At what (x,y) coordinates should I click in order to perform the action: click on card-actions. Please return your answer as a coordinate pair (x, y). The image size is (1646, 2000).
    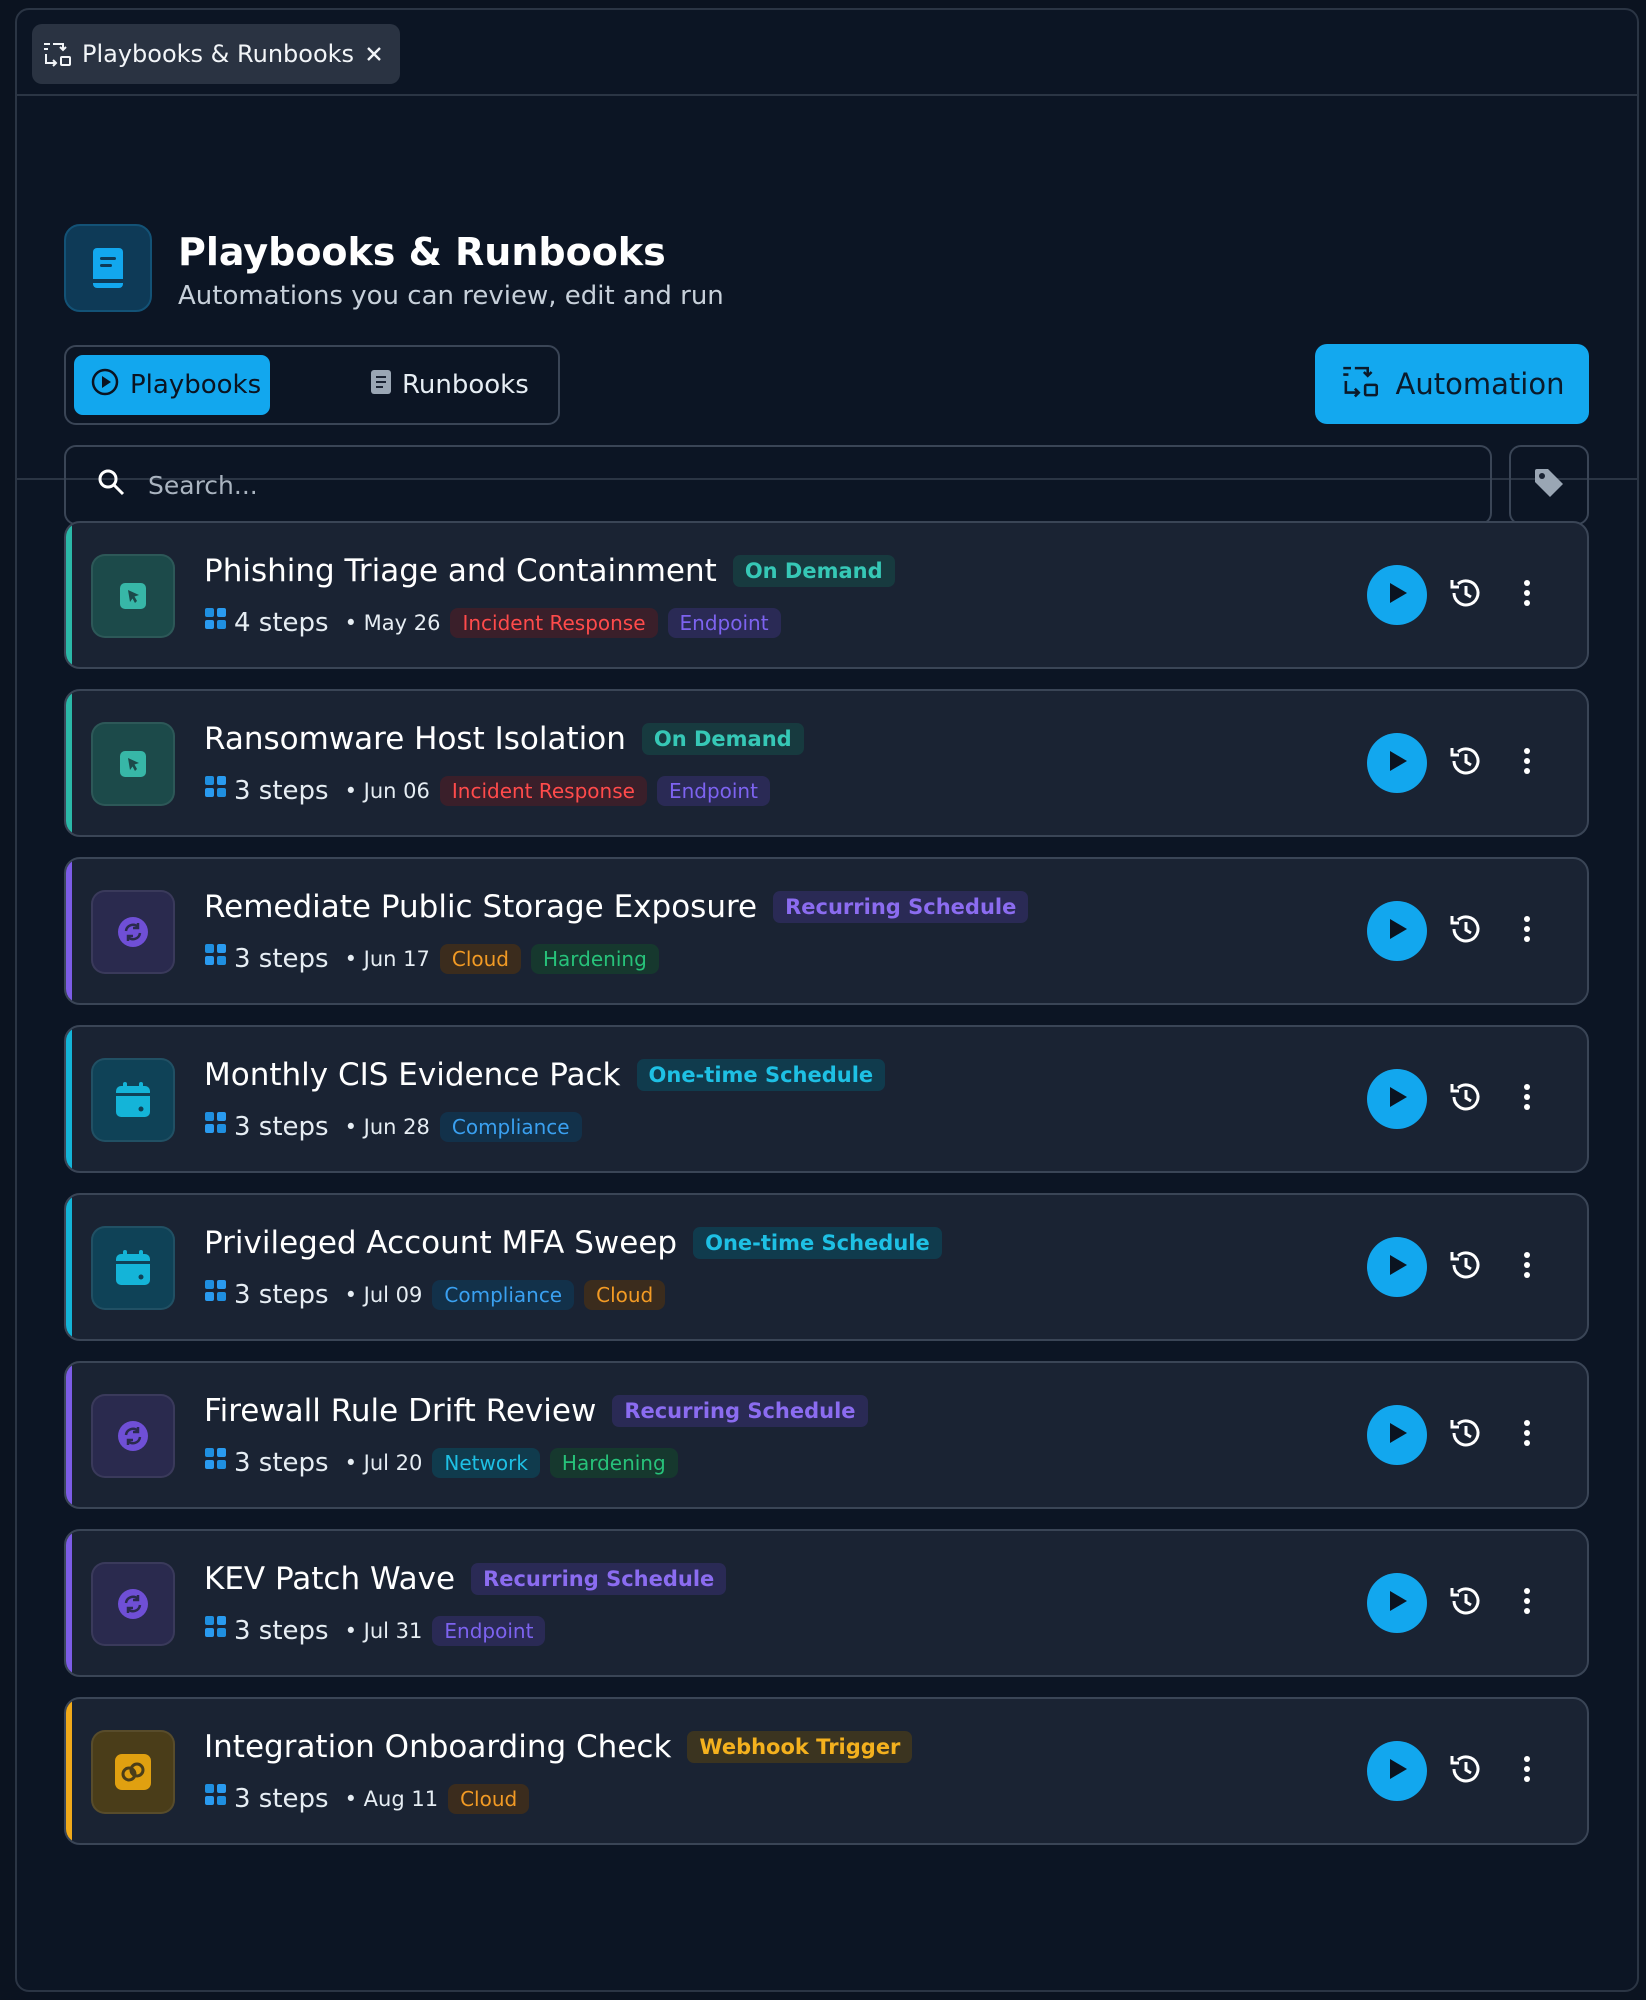
    Looking at the image, I should click on (1457, 1267).